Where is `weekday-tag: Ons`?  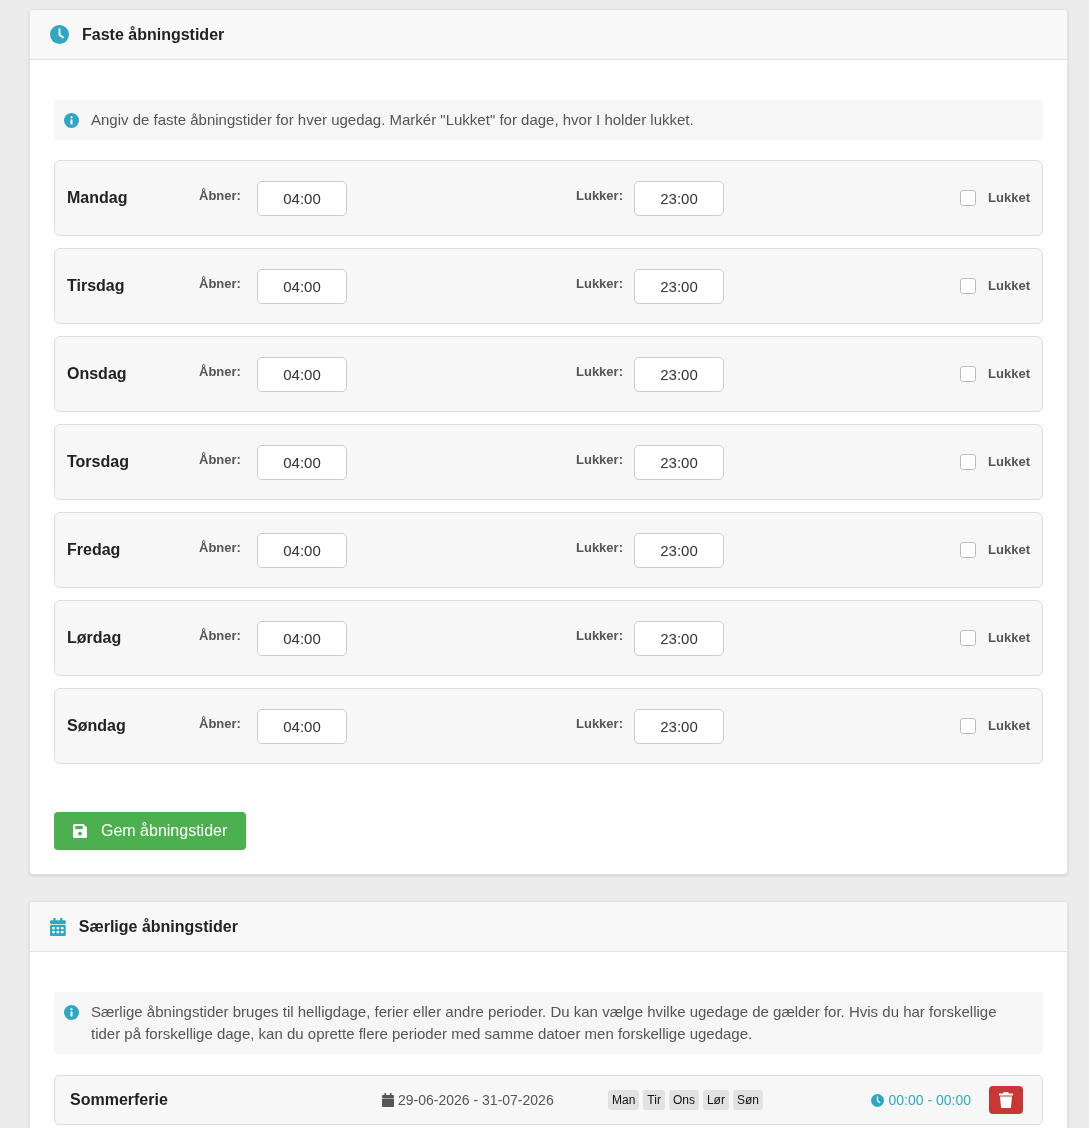
weekday-tag: Ons is located at coordinates (683, 1100).